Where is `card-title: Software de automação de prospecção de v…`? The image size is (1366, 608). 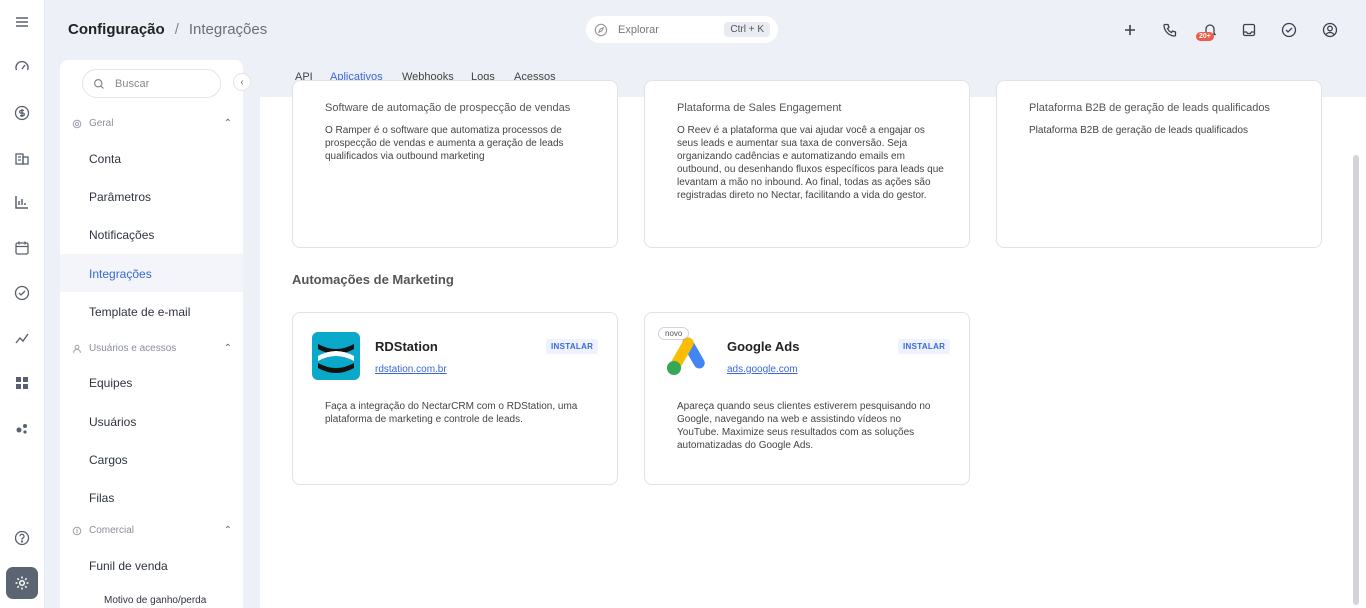
card-title: Software de automação de prospecção de v… is located at coordinates (448, 108).